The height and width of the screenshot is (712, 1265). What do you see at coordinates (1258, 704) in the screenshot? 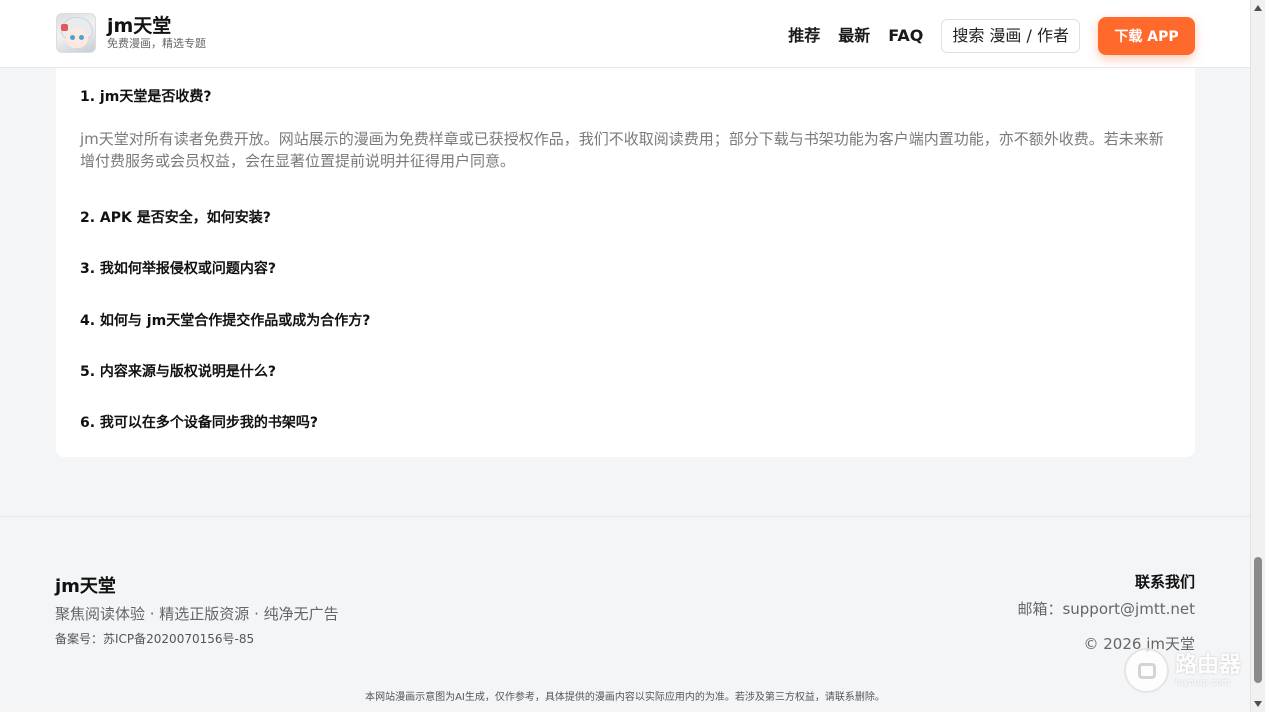
I see `scroll-down-icon` at bounding box center [1258, 704].